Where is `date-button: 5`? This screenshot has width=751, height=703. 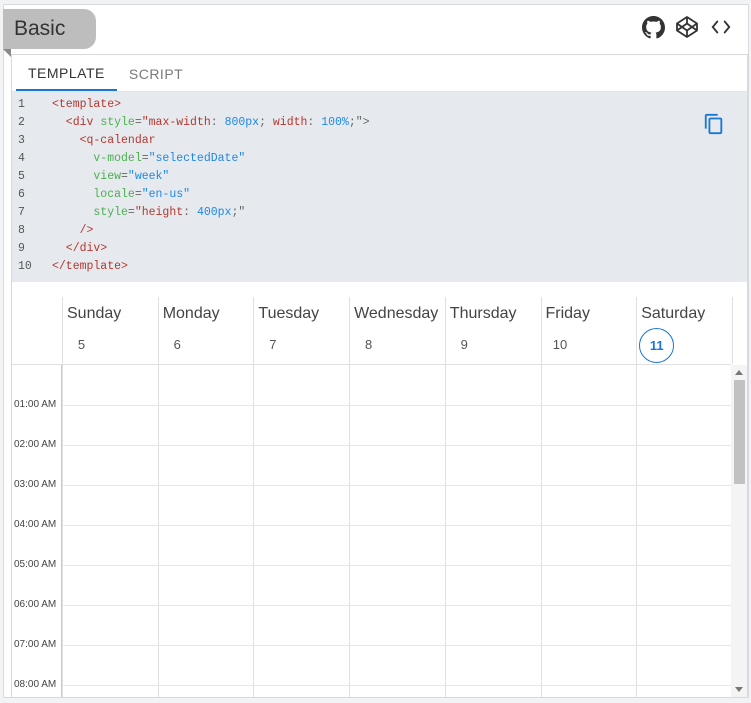 date-button: 5 is located at coordinates (81, 344).